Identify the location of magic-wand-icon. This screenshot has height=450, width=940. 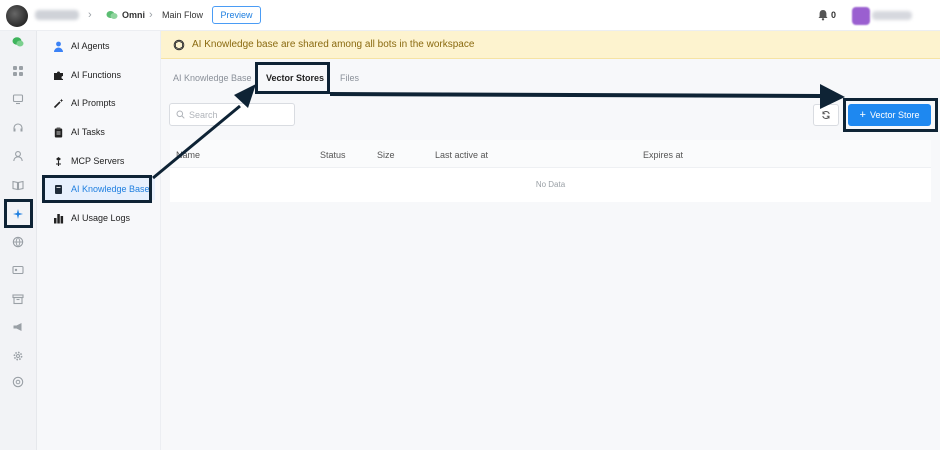
(58, 103).